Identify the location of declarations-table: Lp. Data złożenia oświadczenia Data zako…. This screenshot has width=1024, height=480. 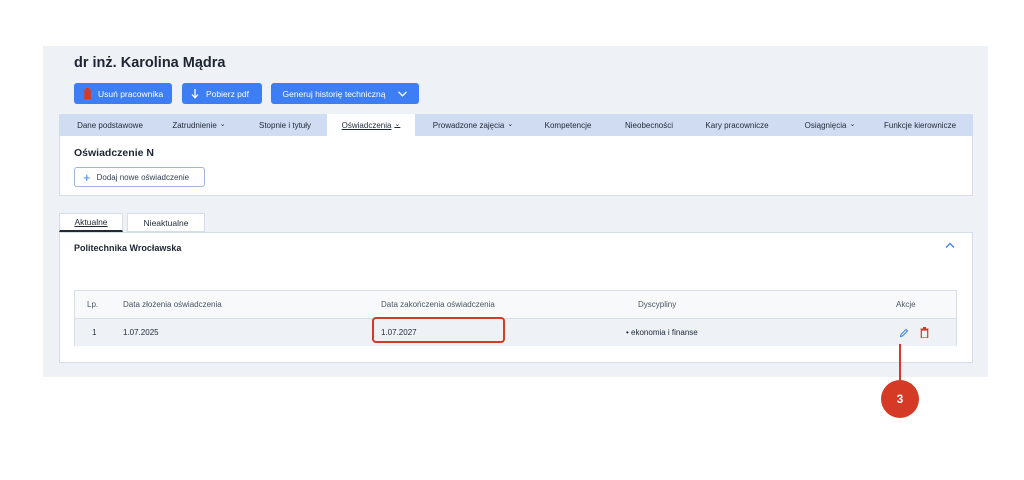
(515, 318).